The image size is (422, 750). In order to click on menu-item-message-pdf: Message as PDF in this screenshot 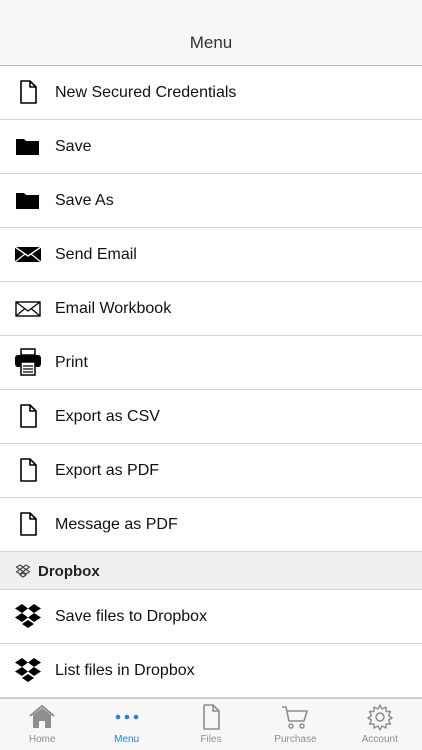, I will do `click(211, 525)`.